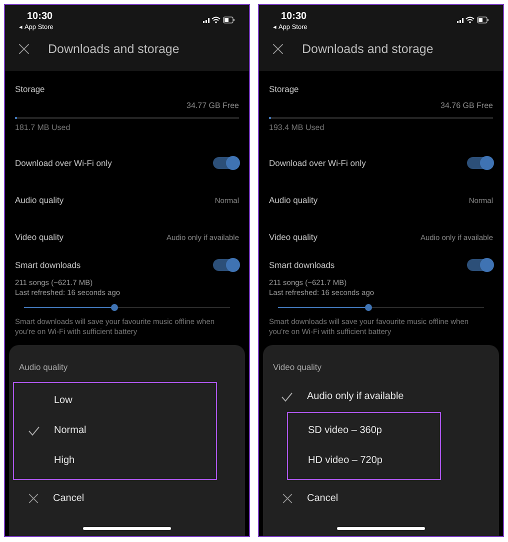  Describe the element at coordinates (115, 431) in the screenshot. I see `option-item: Normal` at that location.